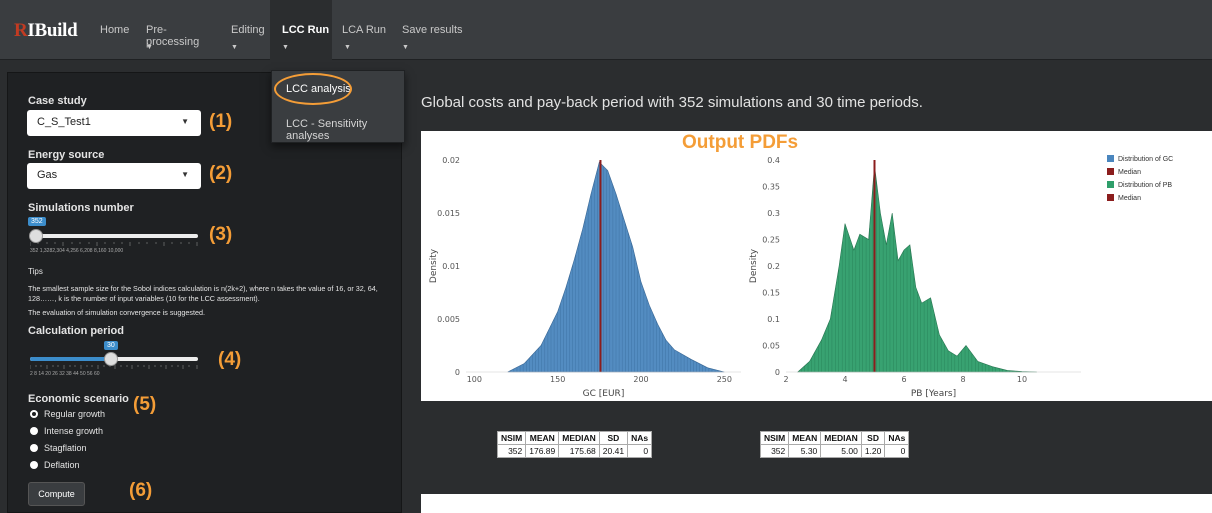 The height and width of the screenshot is (513, 1212). I want to click on table-row: 352 5.30 5.00 1.20 0, so click(834, 451).